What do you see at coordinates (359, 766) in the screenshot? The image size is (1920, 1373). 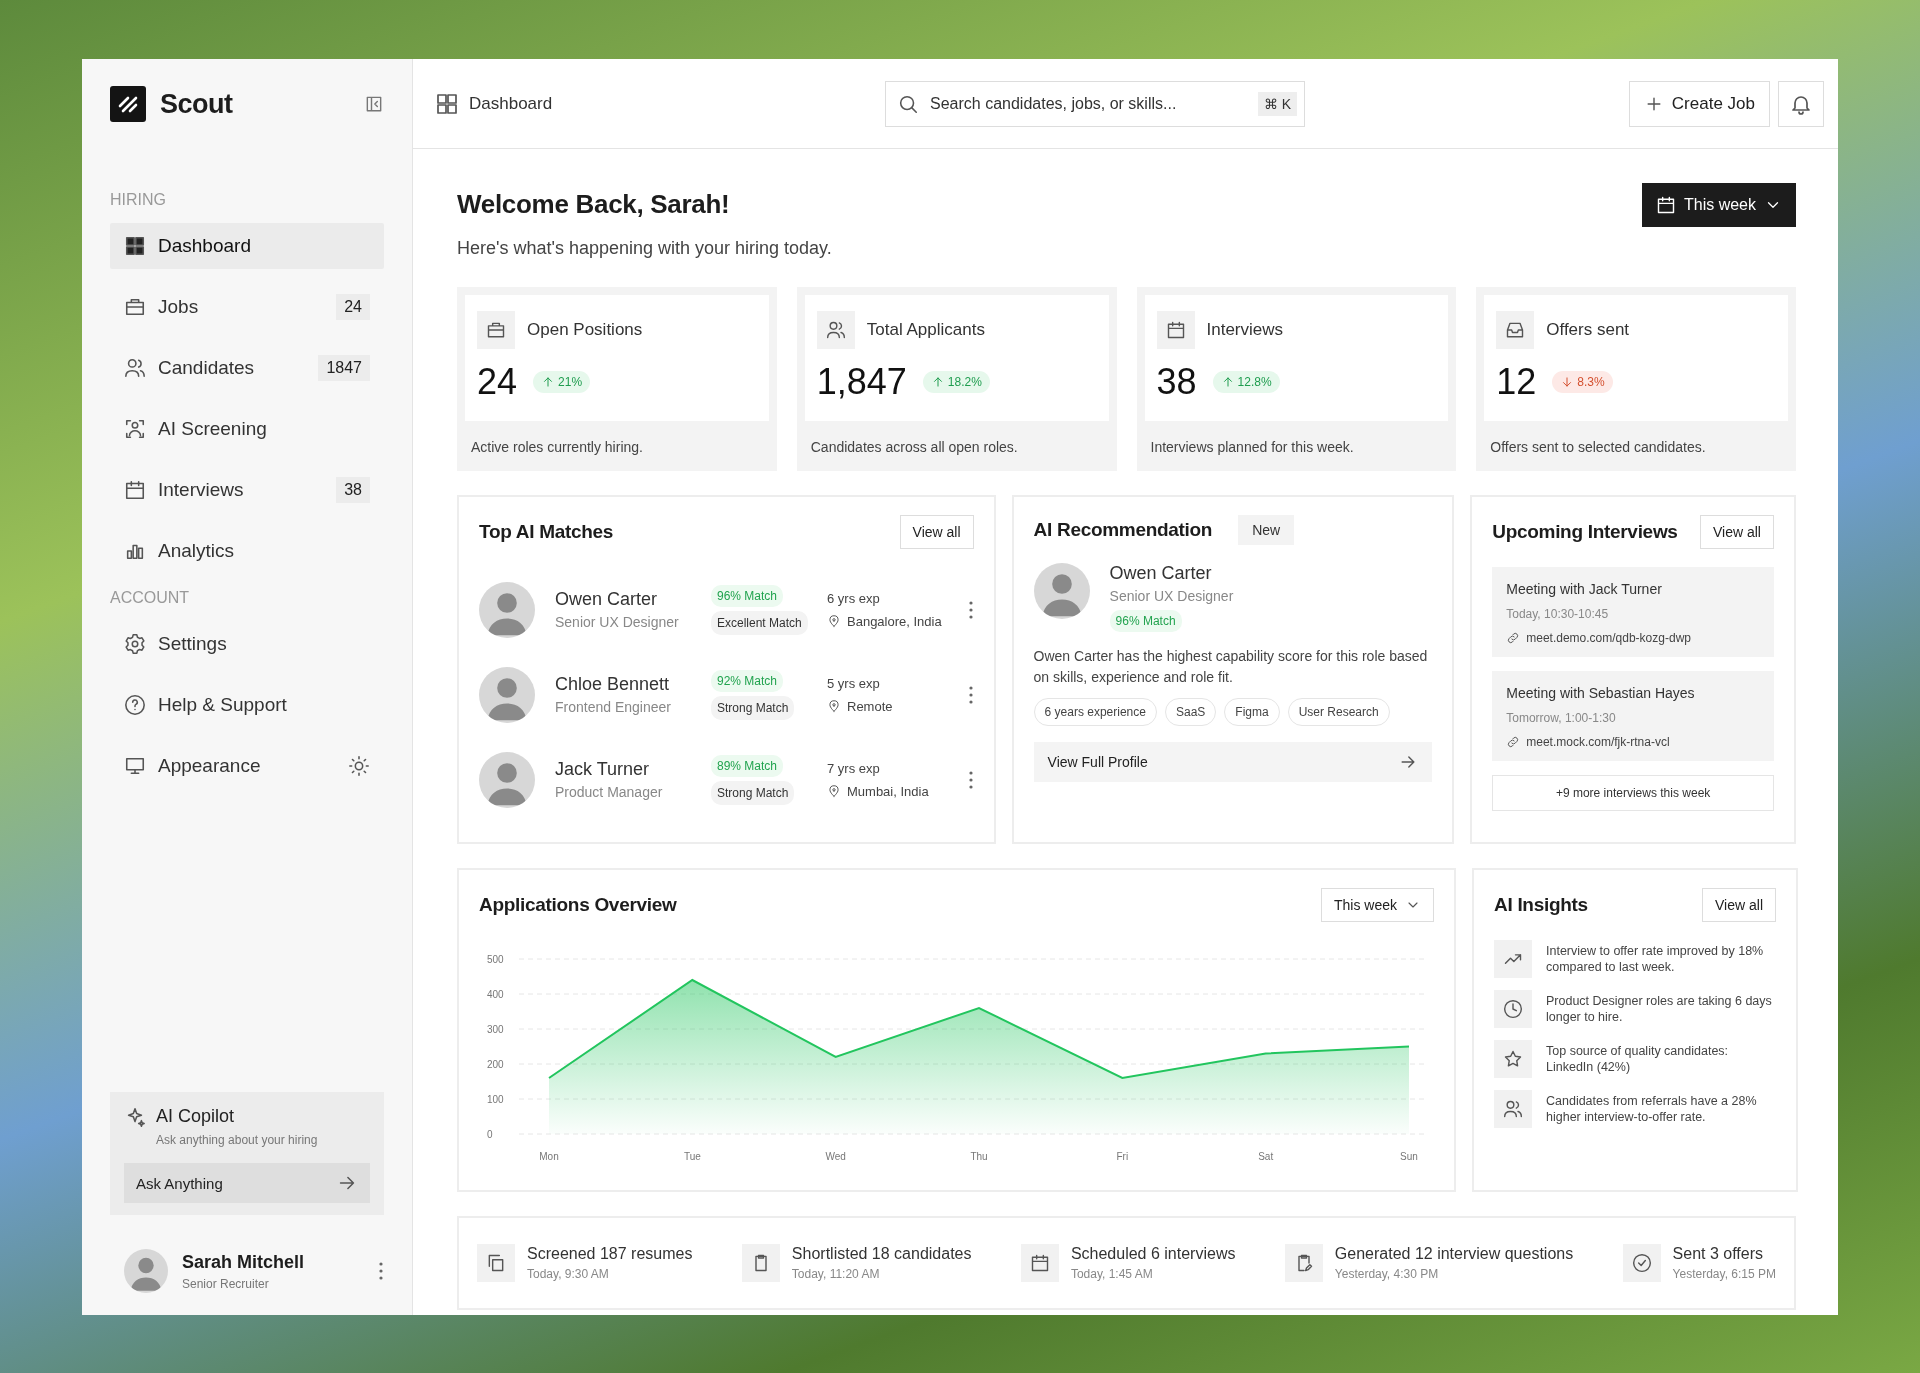 I see `sun-icon` at bounding box center [359, 766].